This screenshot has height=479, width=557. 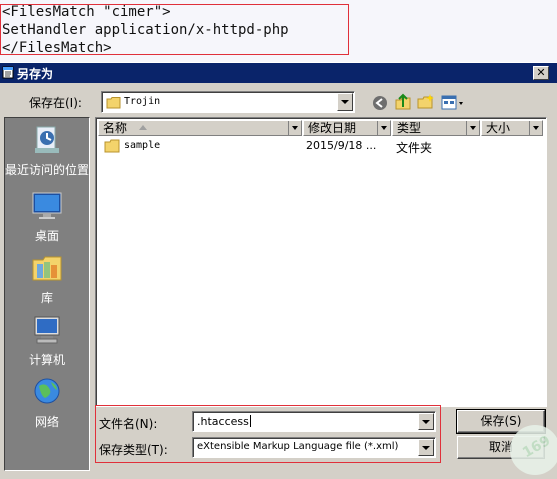 I want to click on file-name: sample, so click(x=142, y=145).